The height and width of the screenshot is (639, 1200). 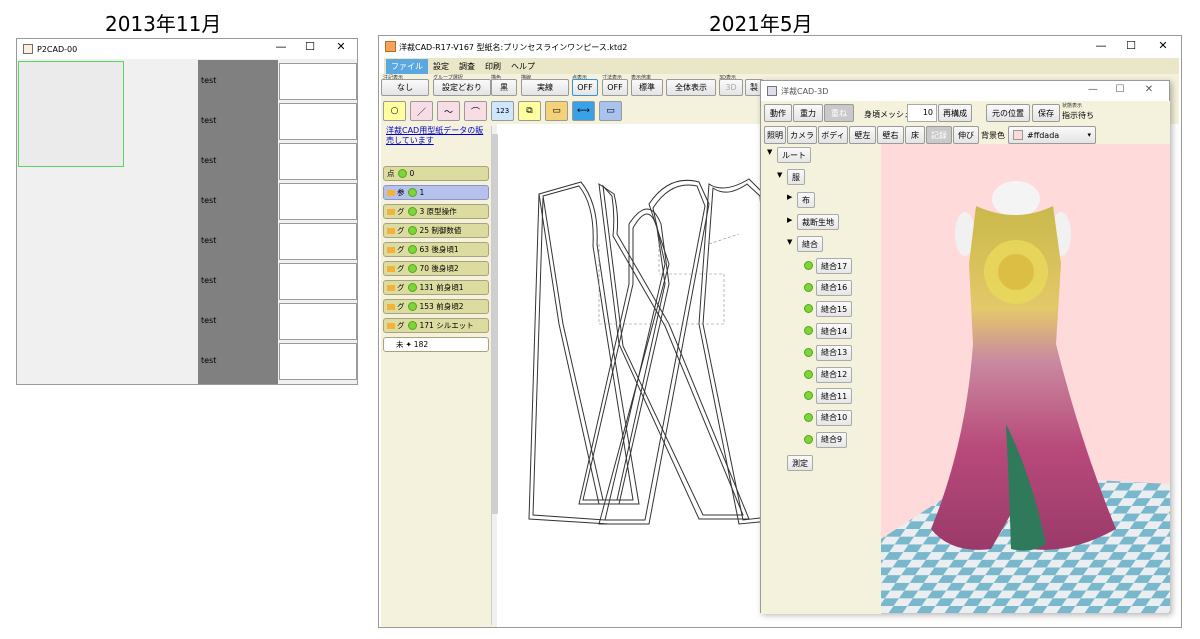 I want to click on list-item: グ 171 シルエット, so click(x=436, y=325).